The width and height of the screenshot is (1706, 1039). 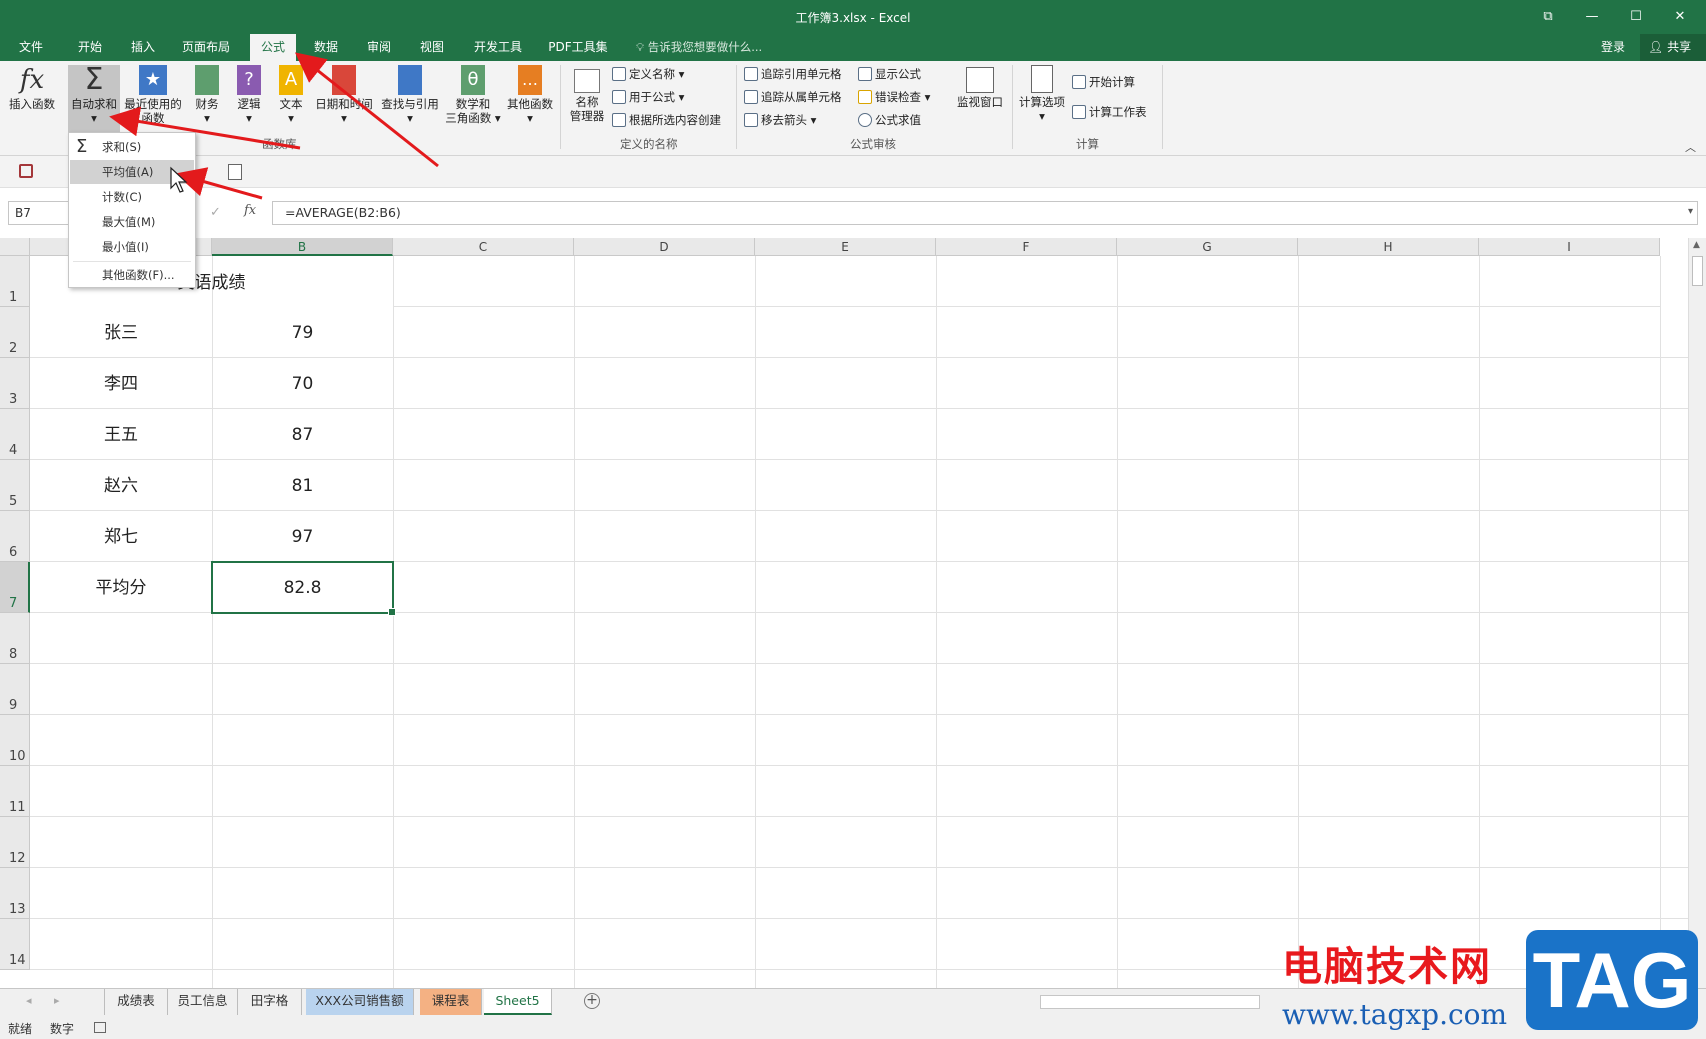 What do you see at coordinates (15, 842) in the screenshot?
I see `row-header: 12` at bounding box center [15, 842].